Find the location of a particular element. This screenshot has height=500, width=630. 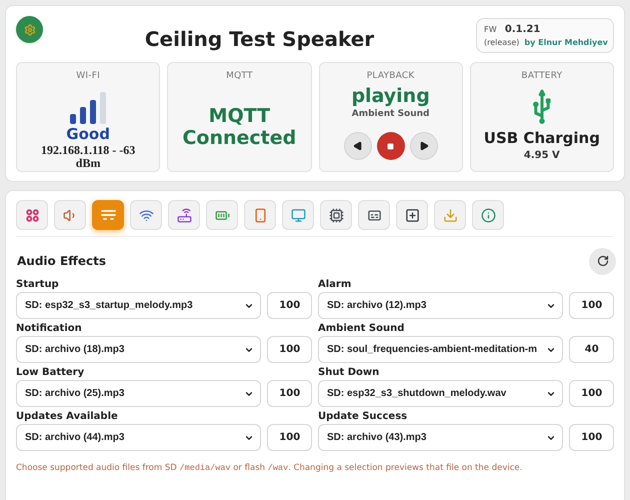

battery-voltage: 4.95 V is located at coordinates (542, 155).